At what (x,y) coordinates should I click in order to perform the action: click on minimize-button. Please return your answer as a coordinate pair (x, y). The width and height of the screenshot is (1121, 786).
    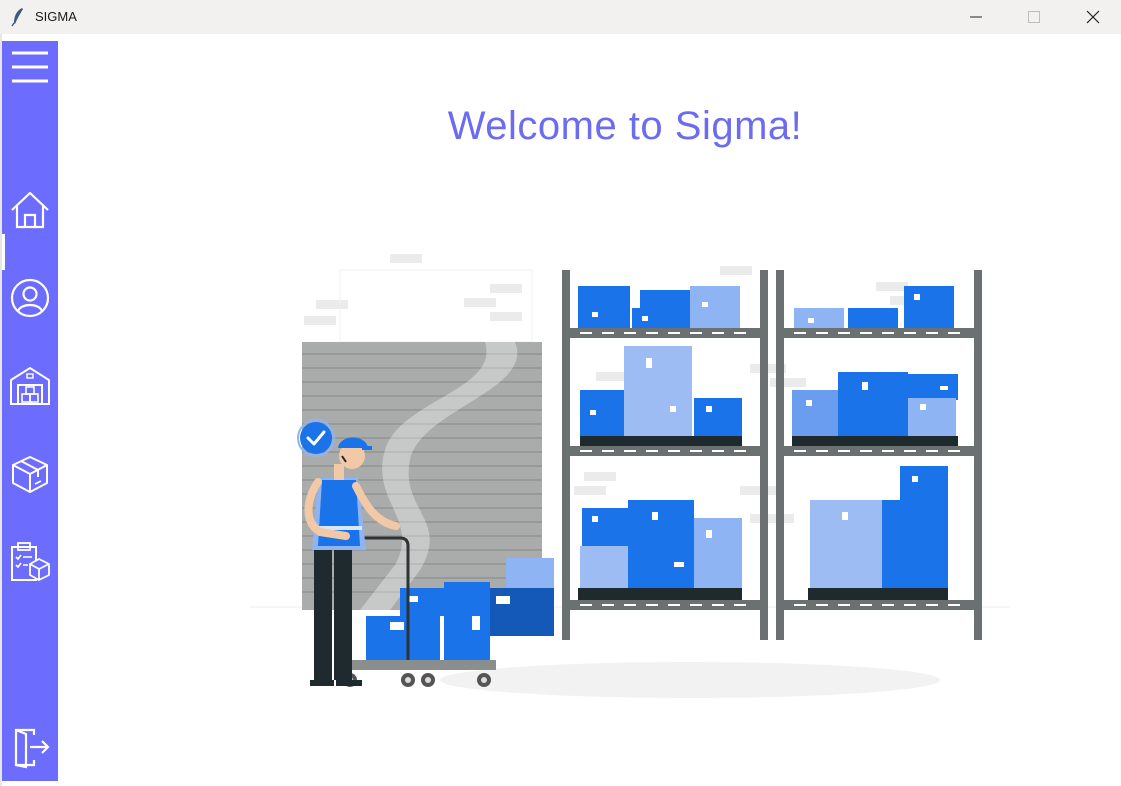
    Looking at the image, I should click on (976, 17).